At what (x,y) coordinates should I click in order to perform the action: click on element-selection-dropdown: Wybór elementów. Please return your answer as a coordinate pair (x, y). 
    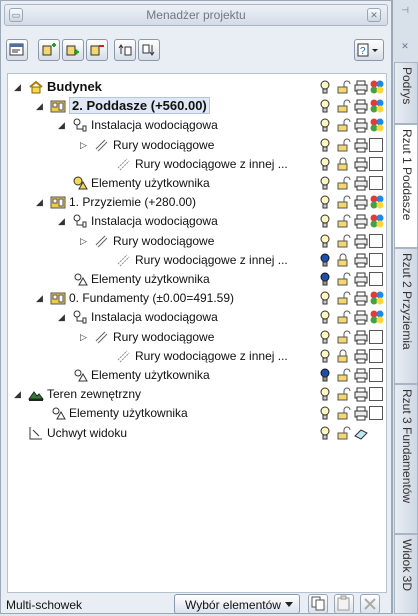
    Looking at the image, I should click on (237, 604).